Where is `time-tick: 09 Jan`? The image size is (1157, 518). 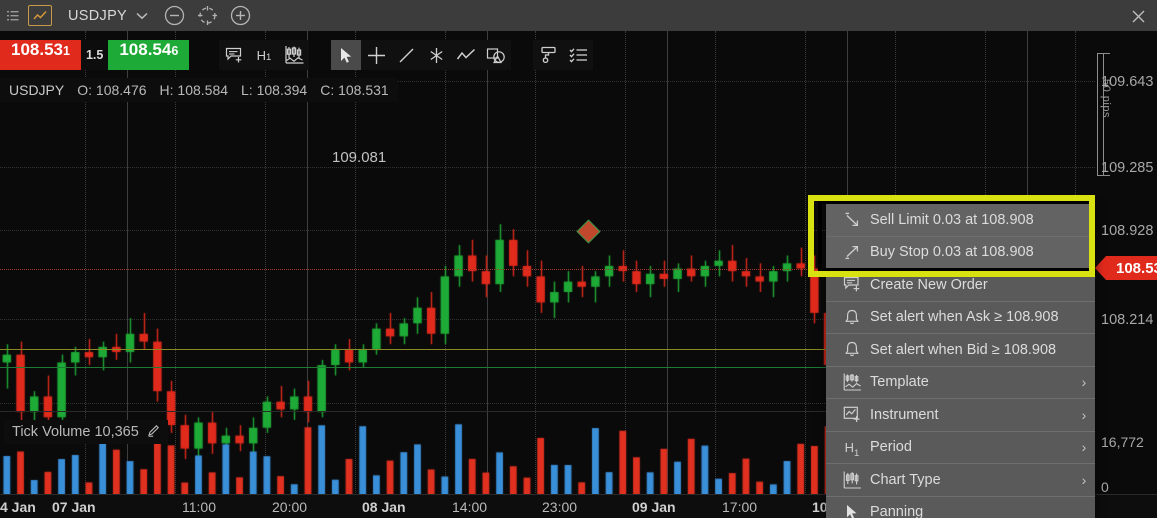
time-tick: 09 Jan is located at coordinates (654, 507).